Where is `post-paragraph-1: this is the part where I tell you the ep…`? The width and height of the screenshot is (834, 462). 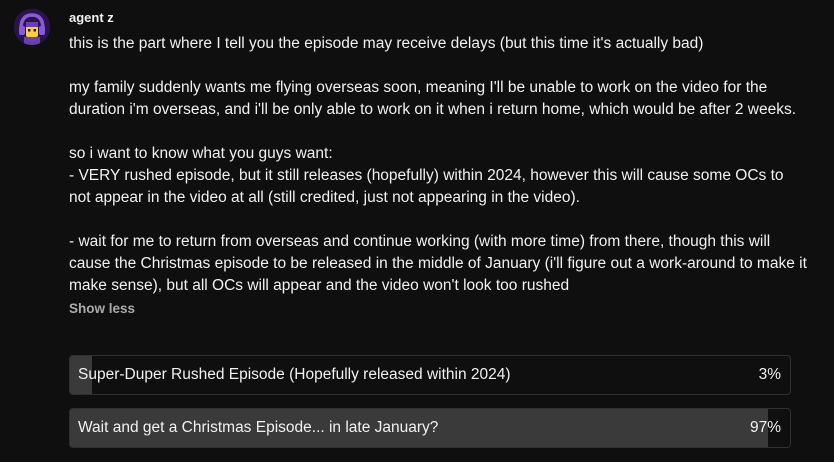
post-paragraph-1: this is the part where I tell you the ep… is located at coordinates (386, 43).